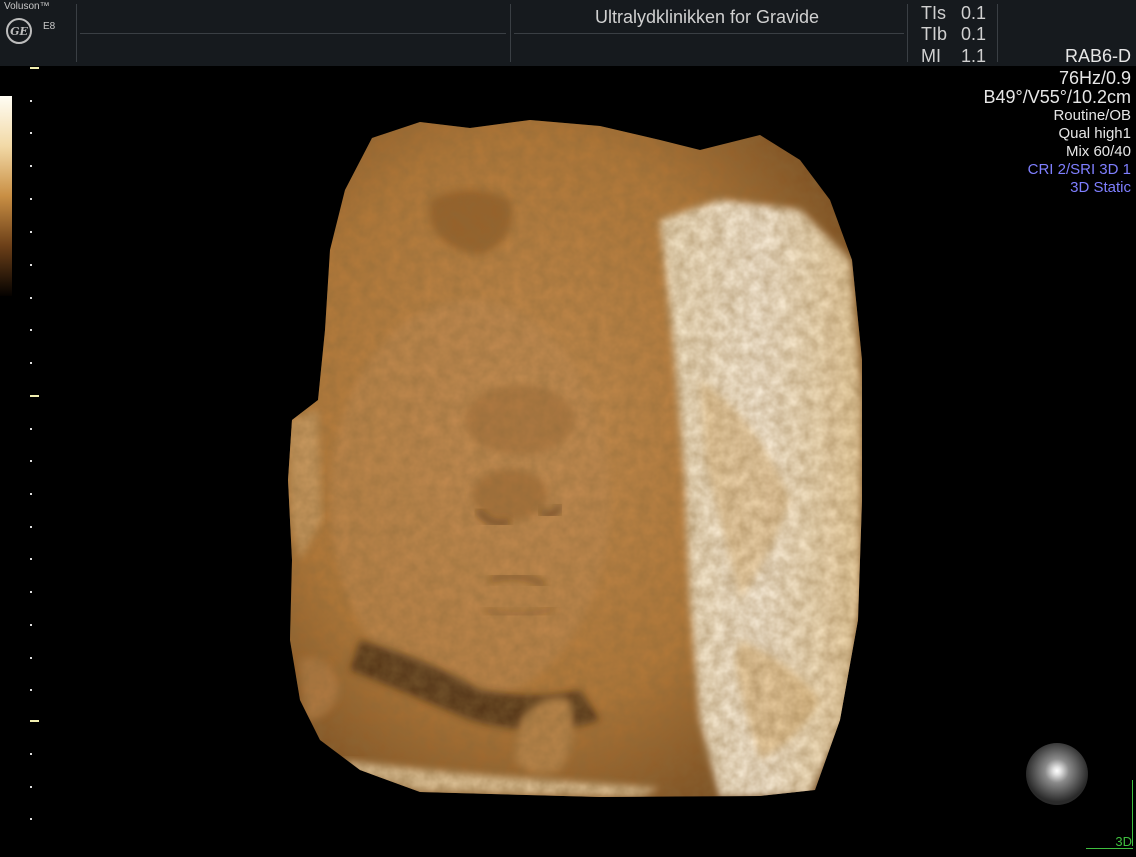  I want to click on probe-label: RAB6-D, so click(1097, 56).